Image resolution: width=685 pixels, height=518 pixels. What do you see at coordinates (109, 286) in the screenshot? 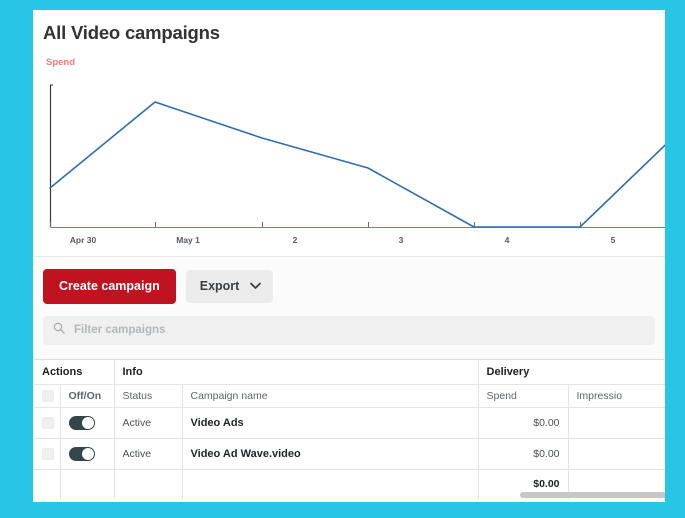
I see `create-campaign-button: Create campaign` at bounding box center [109, 286].